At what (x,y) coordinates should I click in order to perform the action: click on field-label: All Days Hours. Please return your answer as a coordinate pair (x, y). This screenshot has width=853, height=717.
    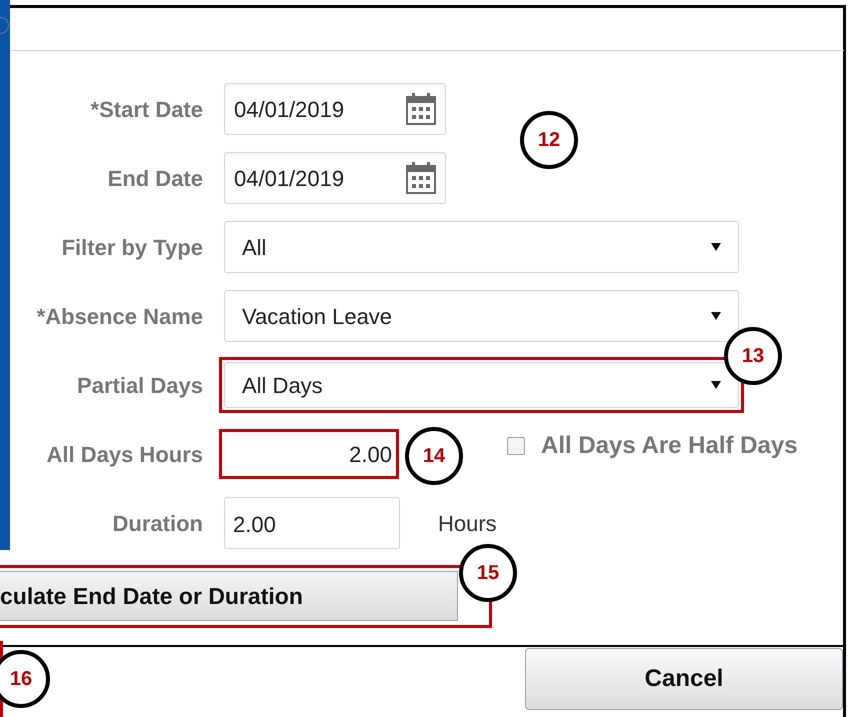
    Looking at the image, I should click on (124, 454).